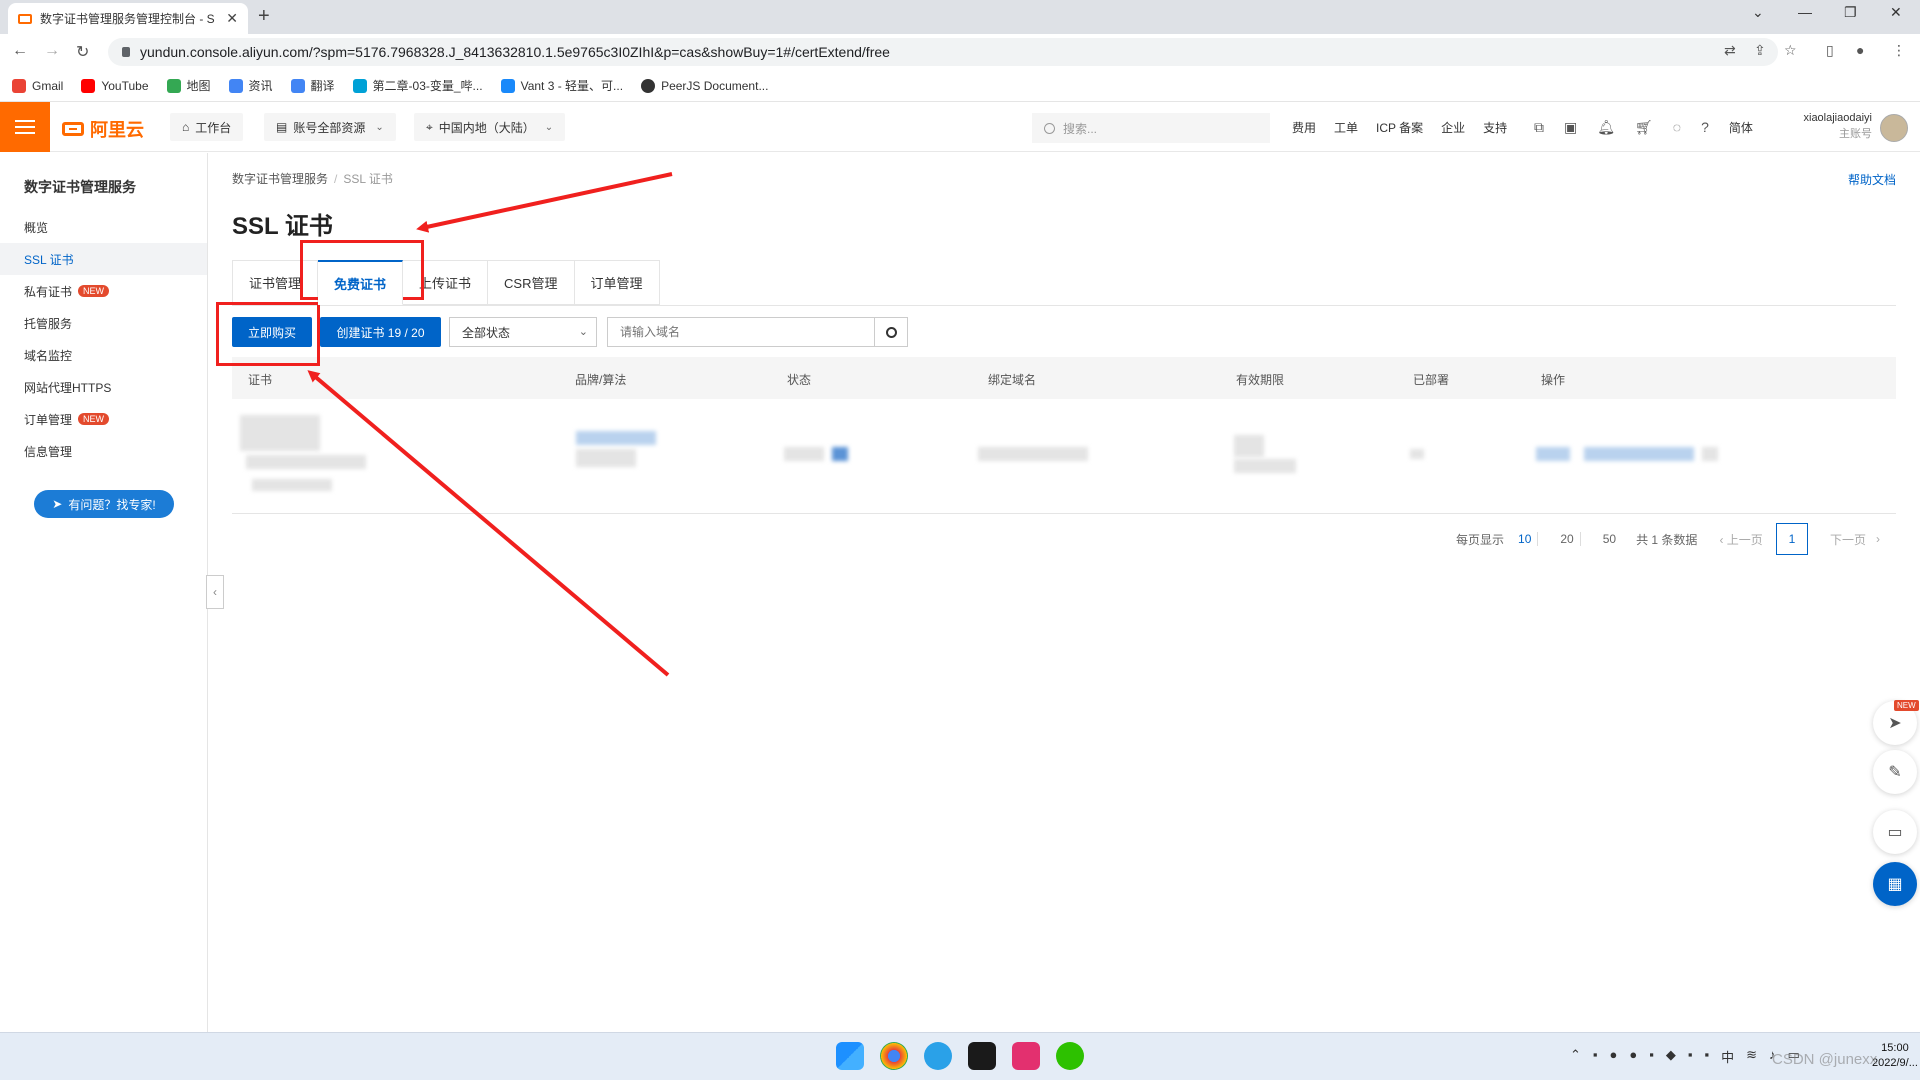  I want to click on windows-start-icon, so click(850, 1056).